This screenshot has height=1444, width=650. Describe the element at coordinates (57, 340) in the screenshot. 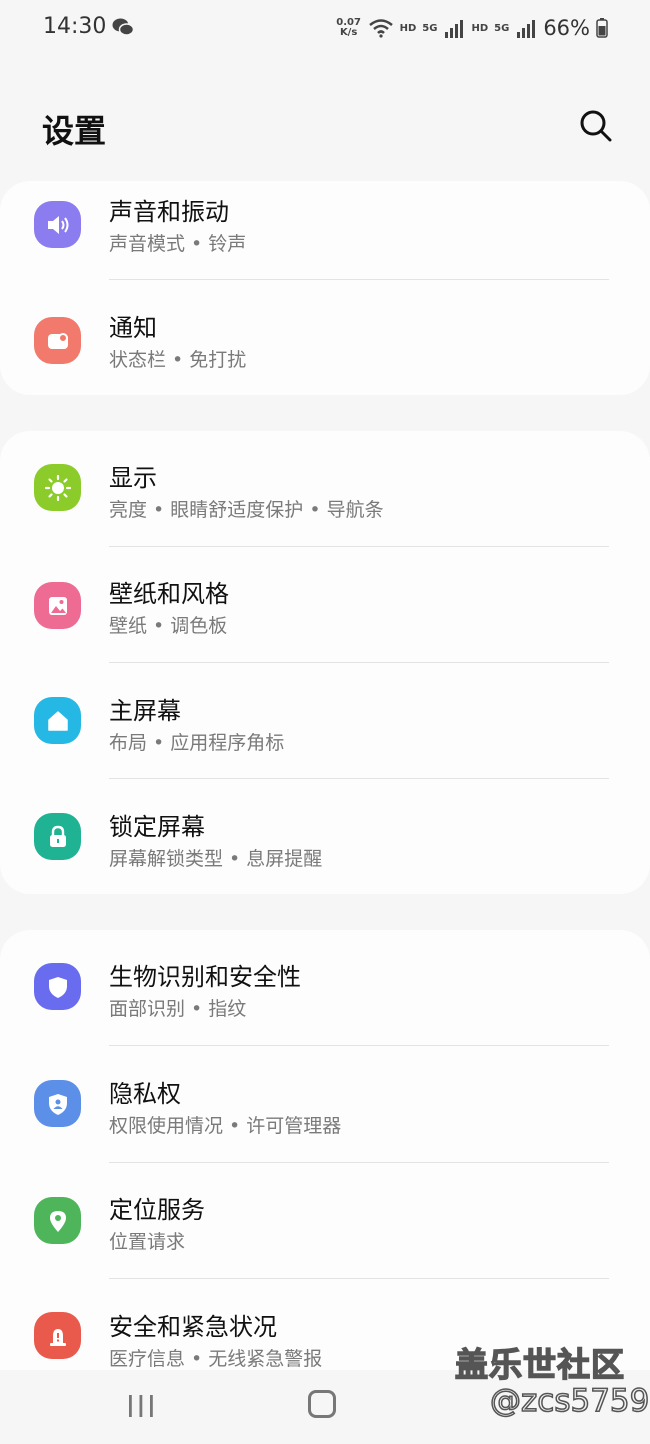

I see `notification-icon` at that location.